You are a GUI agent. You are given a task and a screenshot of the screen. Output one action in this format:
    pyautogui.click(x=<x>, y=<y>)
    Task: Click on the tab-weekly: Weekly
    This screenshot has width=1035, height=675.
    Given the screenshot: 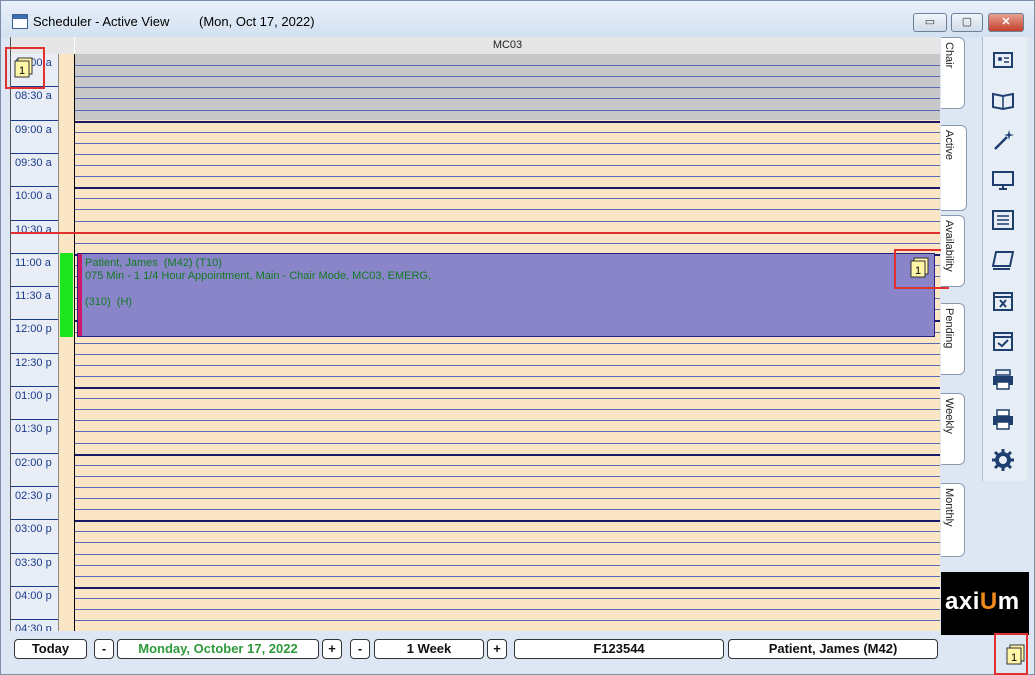 What is the action you would take?
    pyautogui.click(x=953, y=429)
    